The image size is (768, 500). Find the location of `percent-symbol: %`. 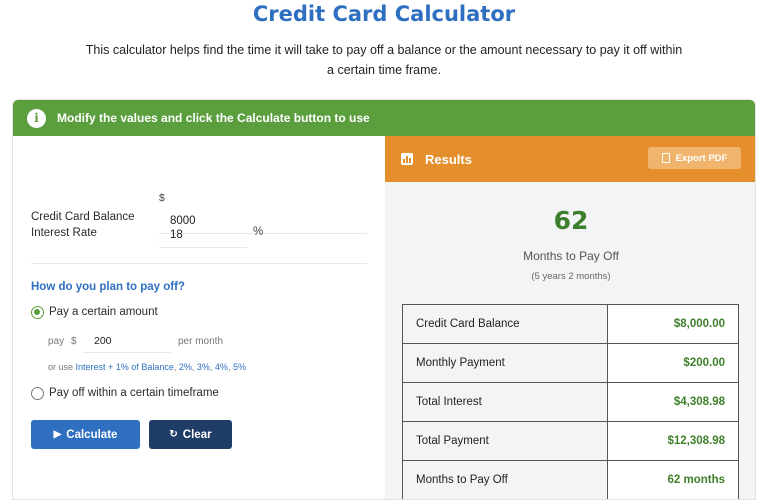

percent-symbol: % is located at coordinates (258, 232).